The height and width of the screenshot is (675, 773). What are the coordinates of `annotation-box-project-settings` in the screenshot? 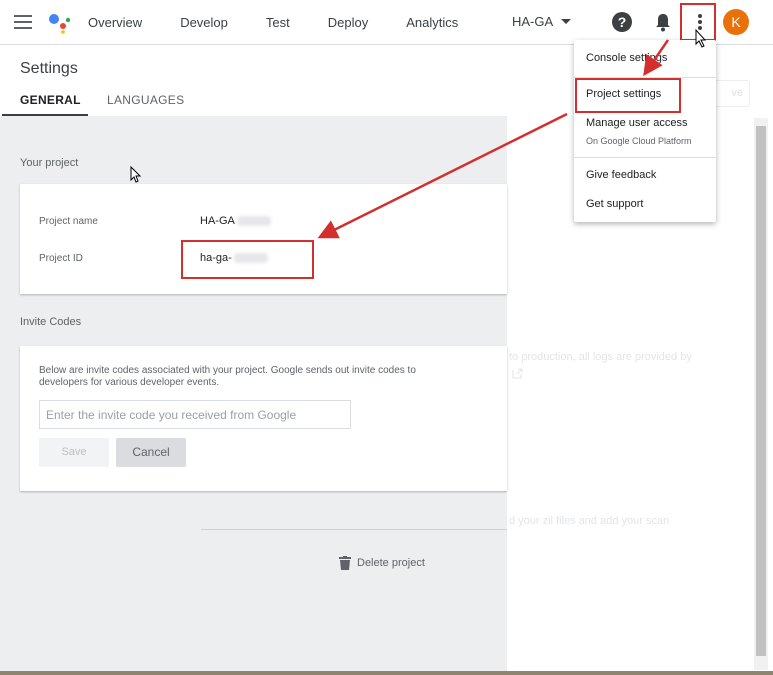 It's located at (628, 95).